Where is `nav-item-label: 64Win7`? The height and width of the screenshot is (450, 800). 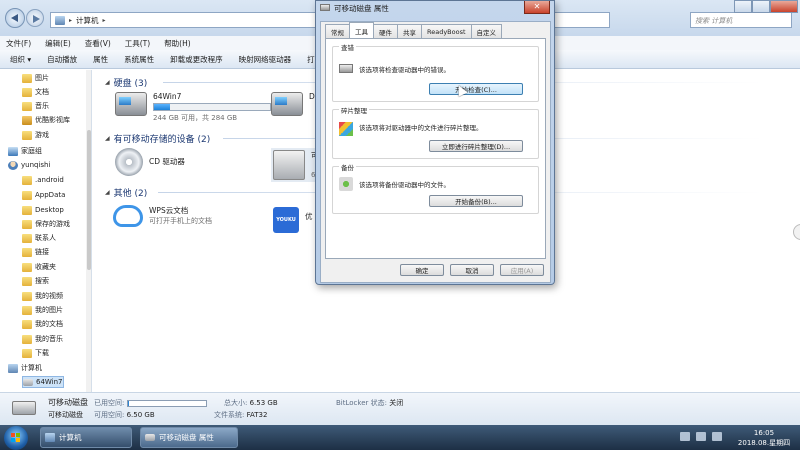 nav-item-label: 64Win7 is located at coordinates (49, 382).